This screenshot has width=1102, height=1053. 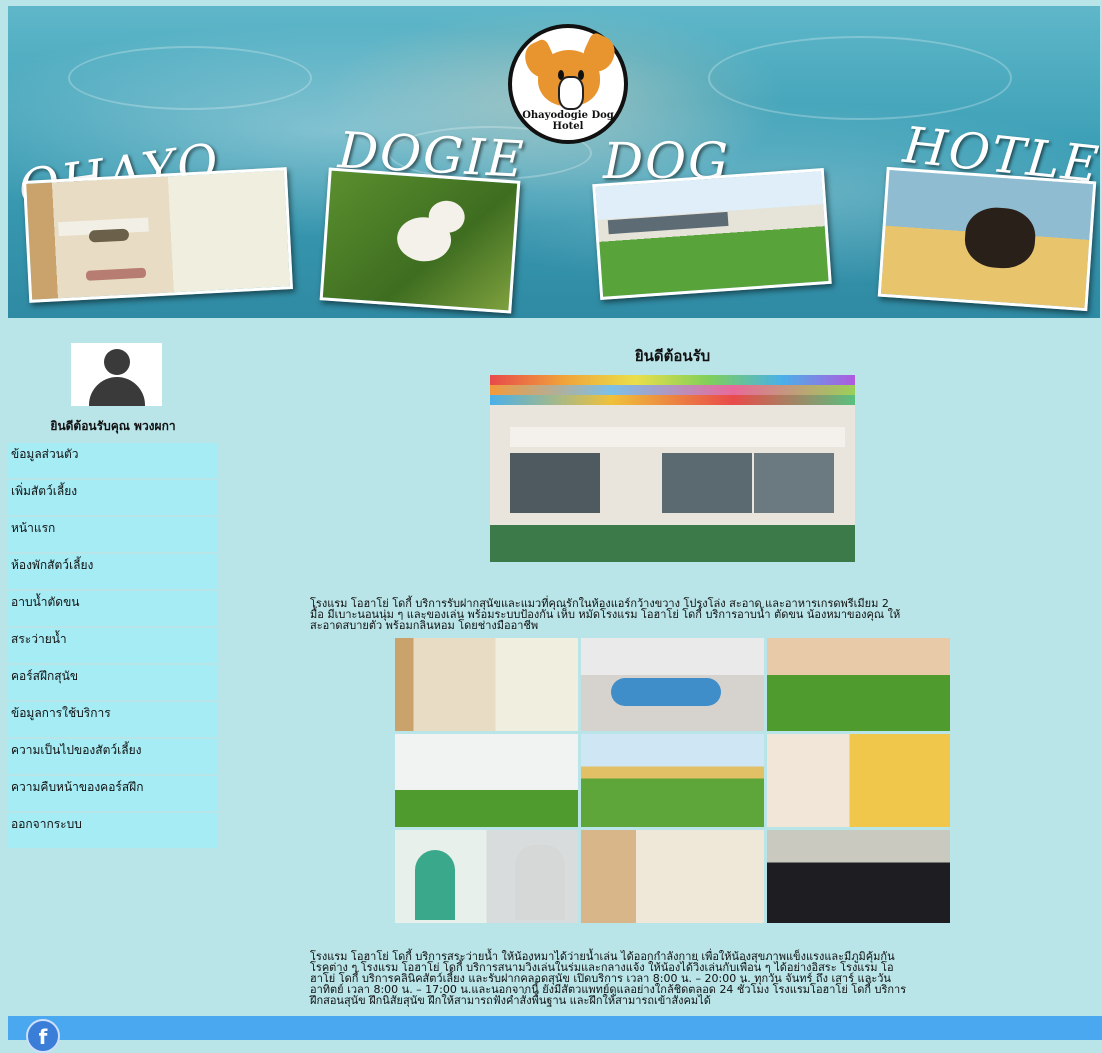 I want to click on banner-photo-black-dog, so click(x=987, y=239).